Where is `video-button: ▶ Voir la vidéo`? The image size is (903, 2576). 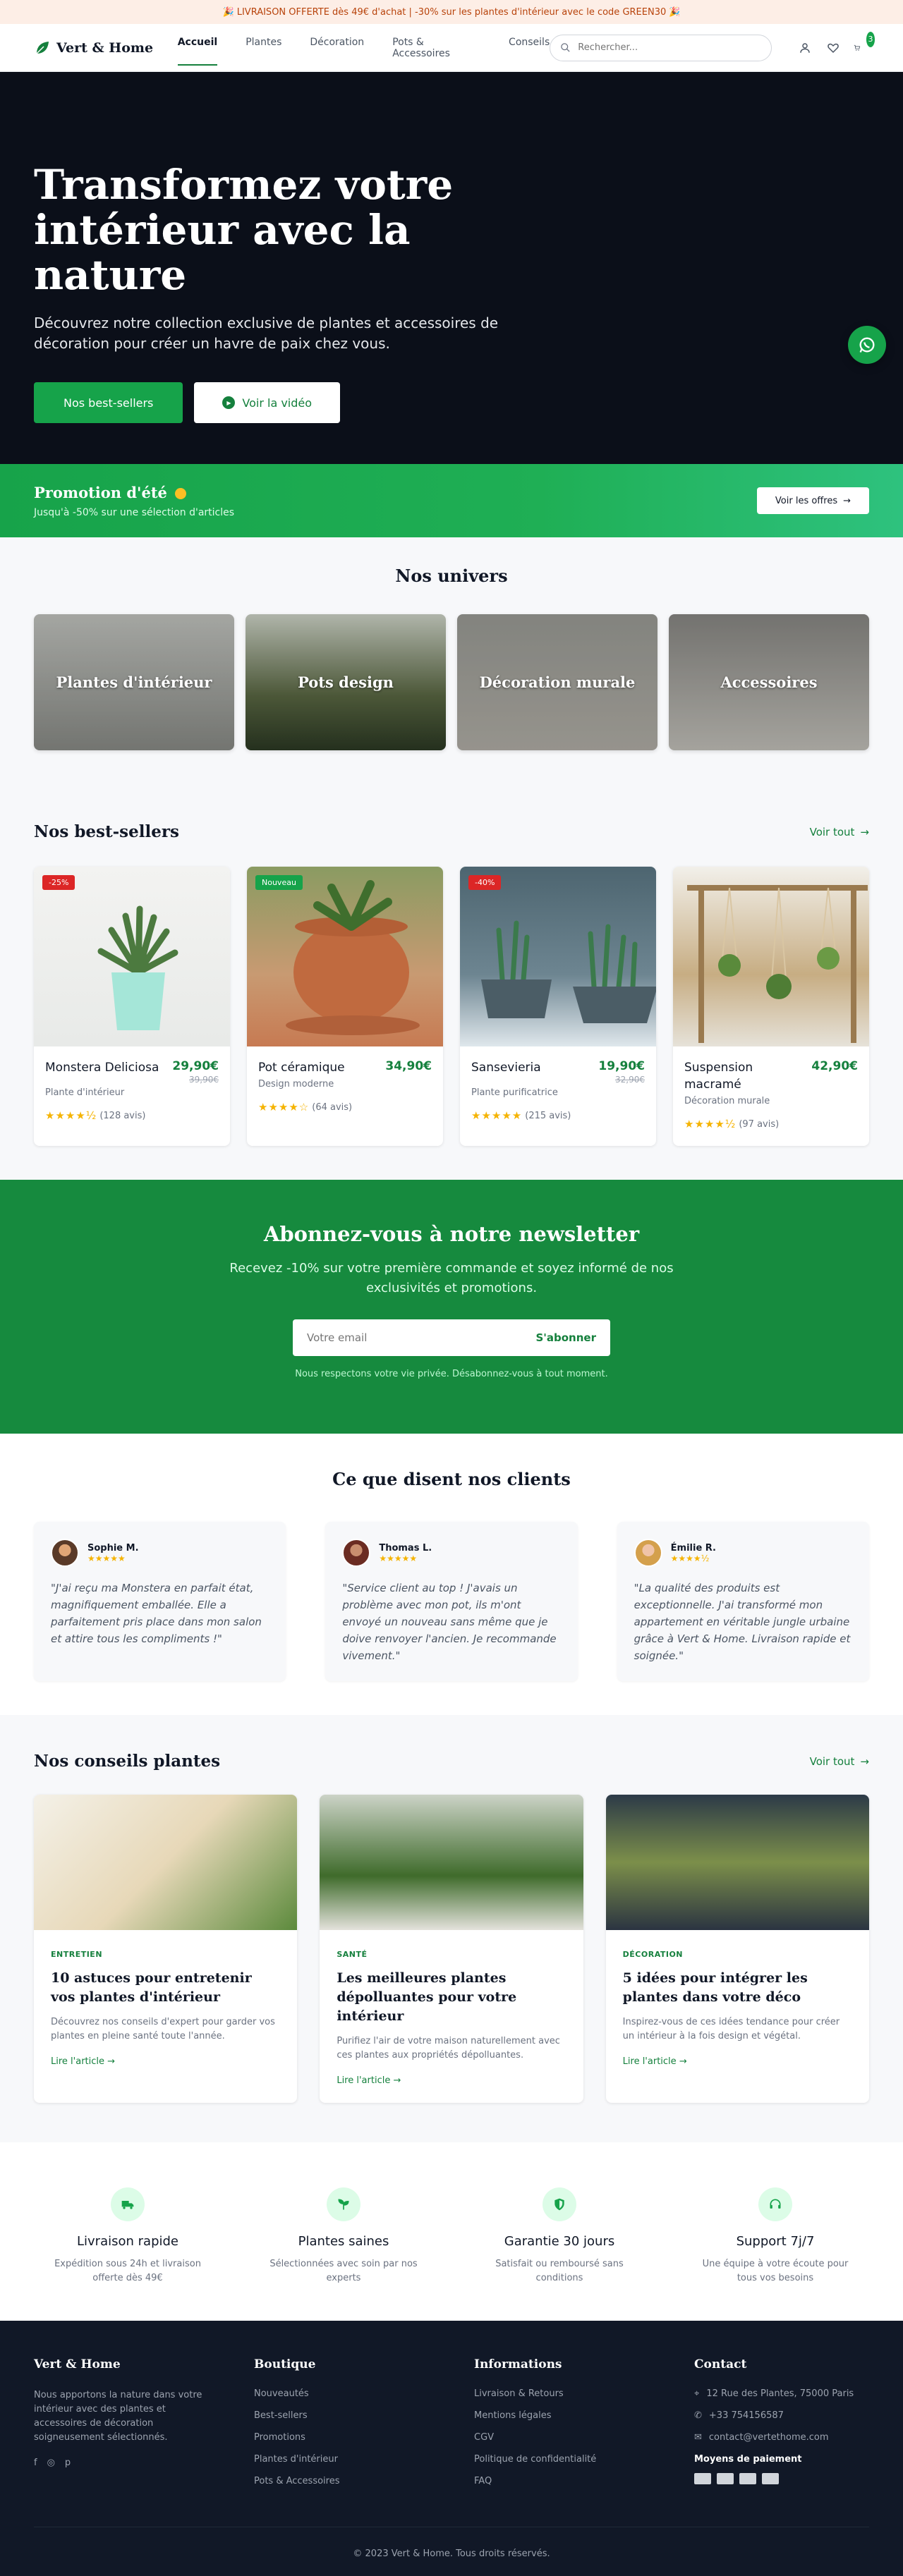
video-button: ▶ Voir la vidéo is located at coordinates (267, 402).